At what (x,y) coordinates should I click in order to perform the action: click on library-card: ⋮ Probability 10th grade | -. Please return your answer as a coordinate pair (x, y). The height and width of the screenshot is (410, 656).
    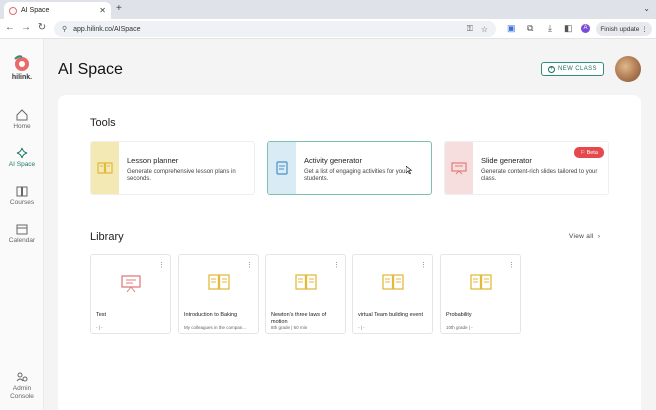
    Looking at the image, I should click on (480, 294).